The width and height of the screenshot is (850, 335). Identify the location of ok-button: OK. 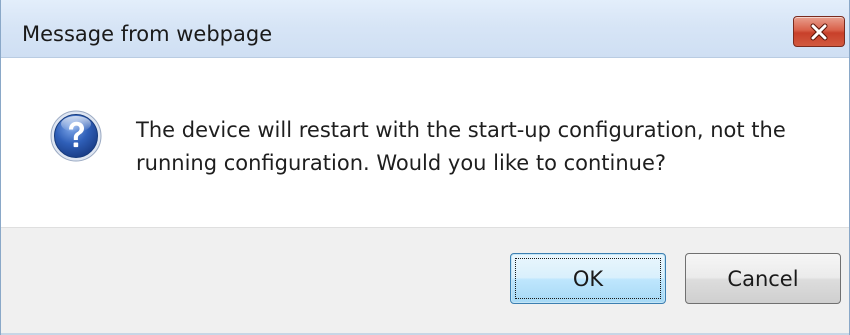
(588, 278).